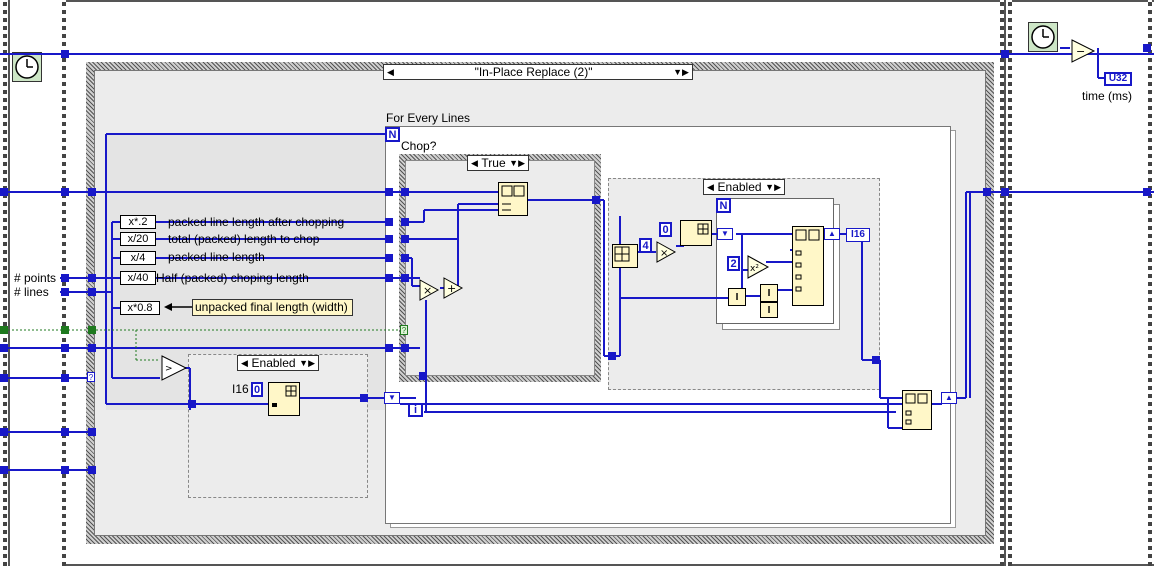  I want to click on constant-zero-left: 0, so click(257, 389).